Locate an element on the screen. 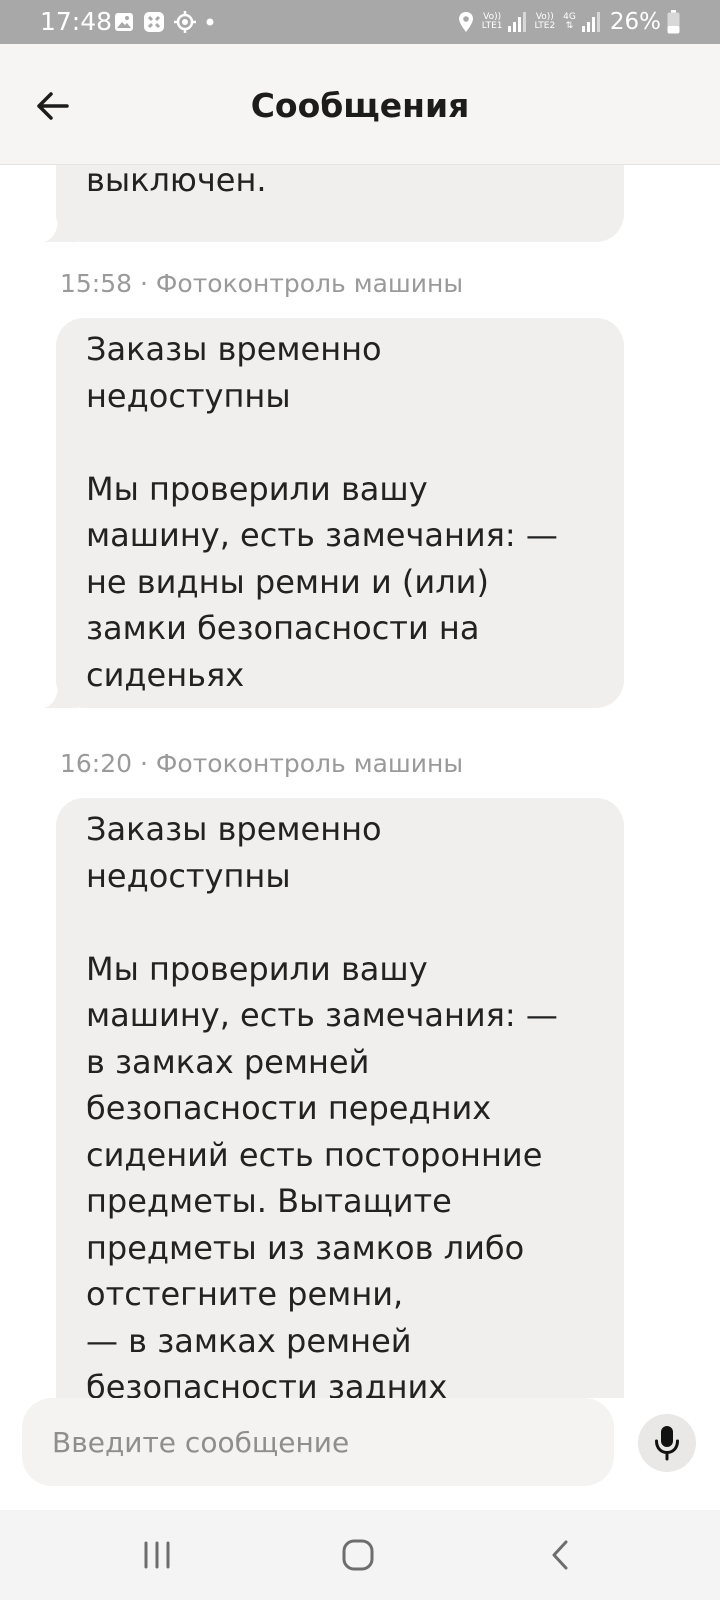 This screenshot has height=1600, width=720. microphone-icon is located at coordinates (667, 1443).